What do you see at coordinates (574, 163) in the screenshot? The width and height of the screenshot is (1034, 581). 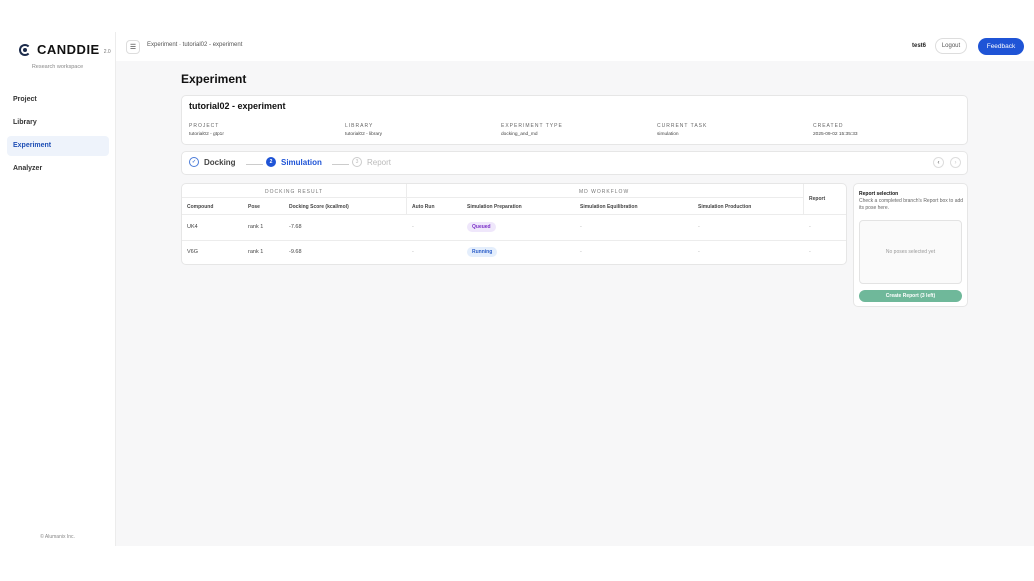 I see `workflow-stepper: ✓ Docking 2 Simulation 3 Report ‹ ›` at bounding box center [574, 163].